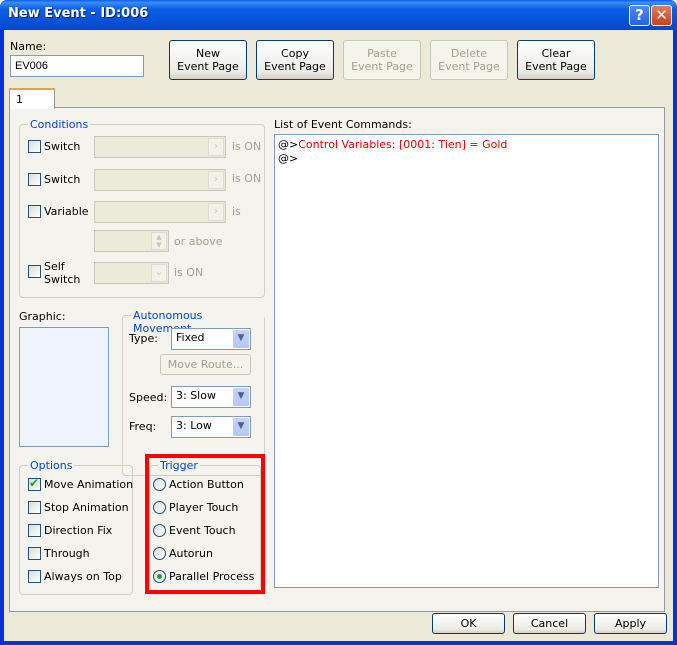 Image resolution: width=677 pixels, height=645 pixels. Describe the element at coordinates (62, 279) in the screenshot. I see `self-switch-label-line2: Switch` at that location.